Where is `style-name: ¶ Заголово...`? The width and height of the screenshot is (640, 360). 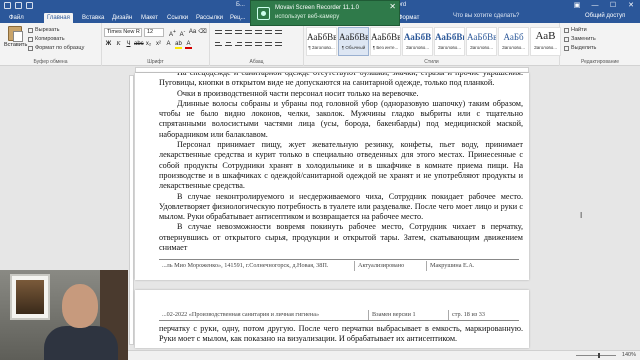 style-name: ¶ Заголово... is located at coordinates (321, 47).